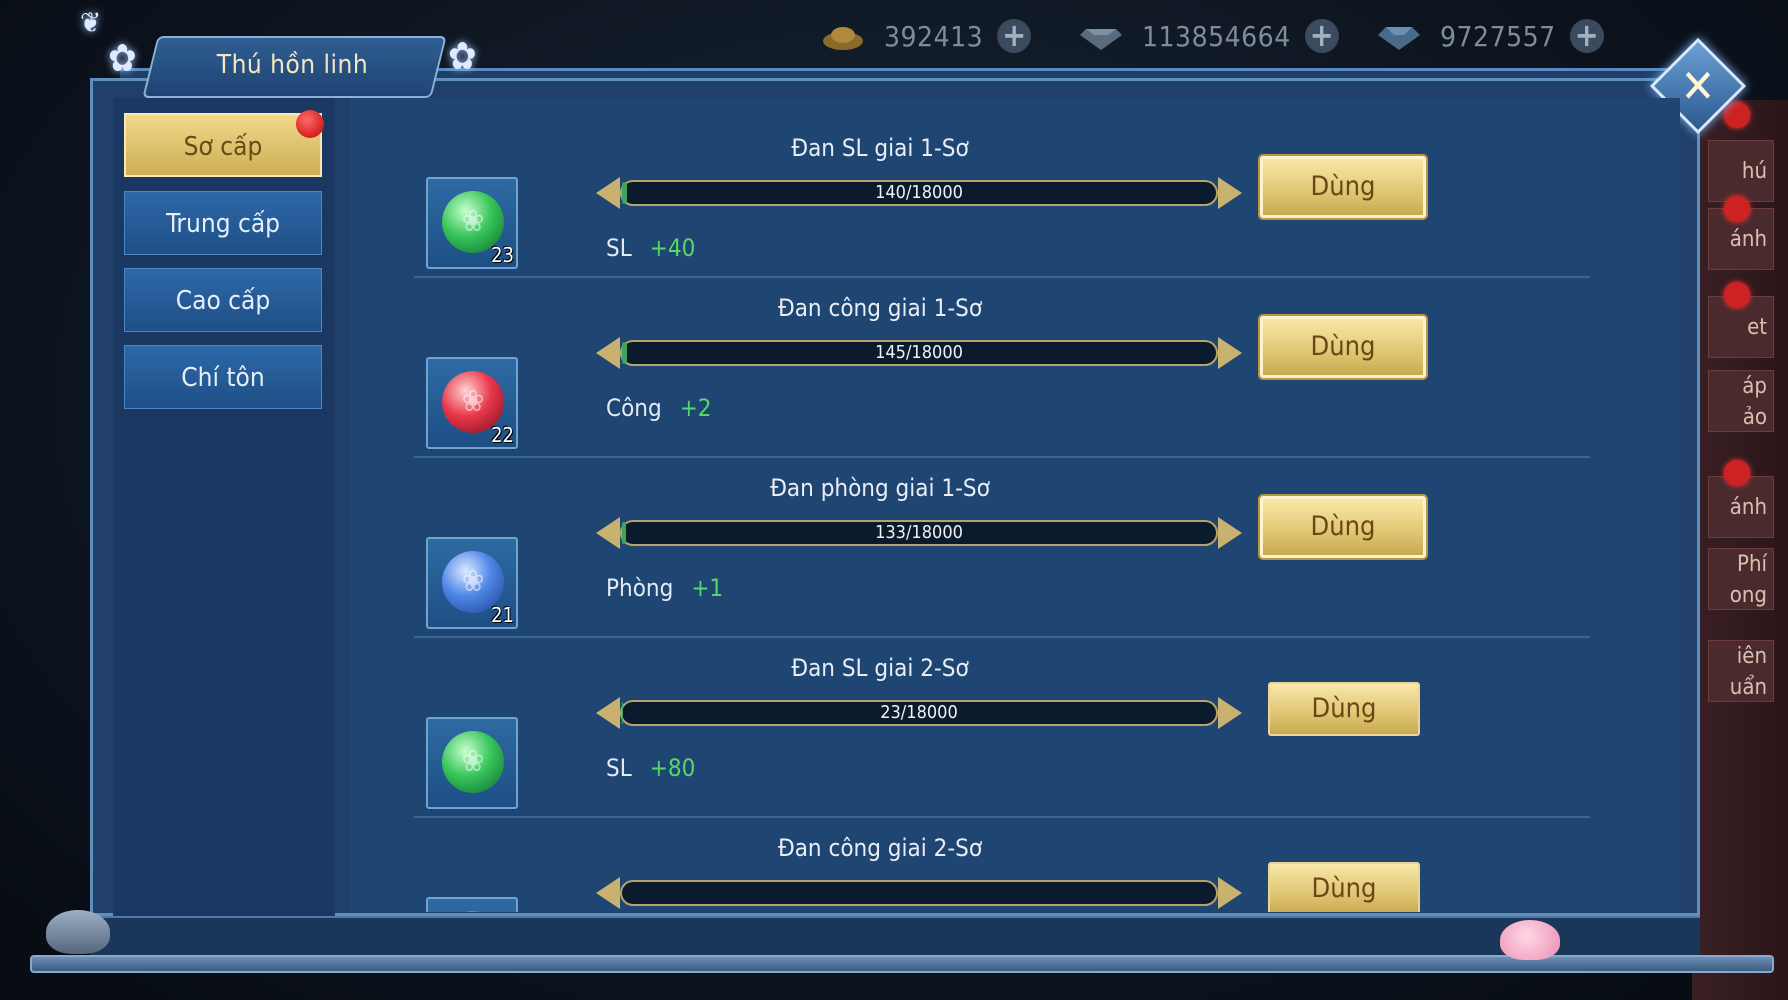 Image resolution: width=1788 pixels, height=1000 pixels. I want to click on progress-text: 145/18000, so click(919, 352).